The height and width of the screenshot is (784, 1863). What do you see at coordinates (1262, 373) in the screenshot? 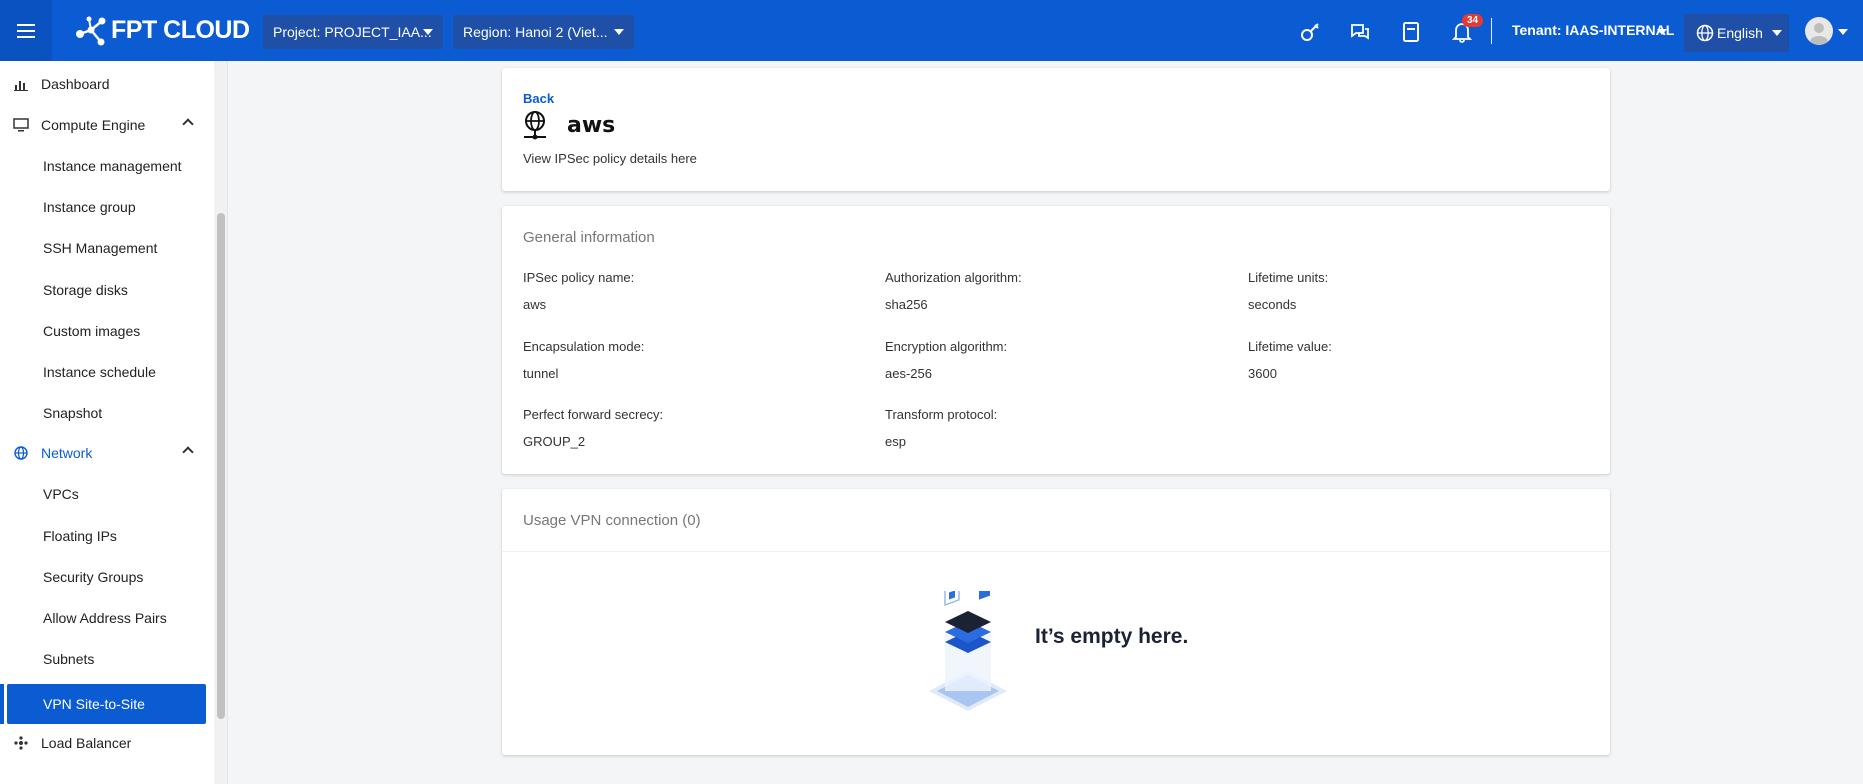
I see `field-value: 3600` at bounding box center [1262, 373].